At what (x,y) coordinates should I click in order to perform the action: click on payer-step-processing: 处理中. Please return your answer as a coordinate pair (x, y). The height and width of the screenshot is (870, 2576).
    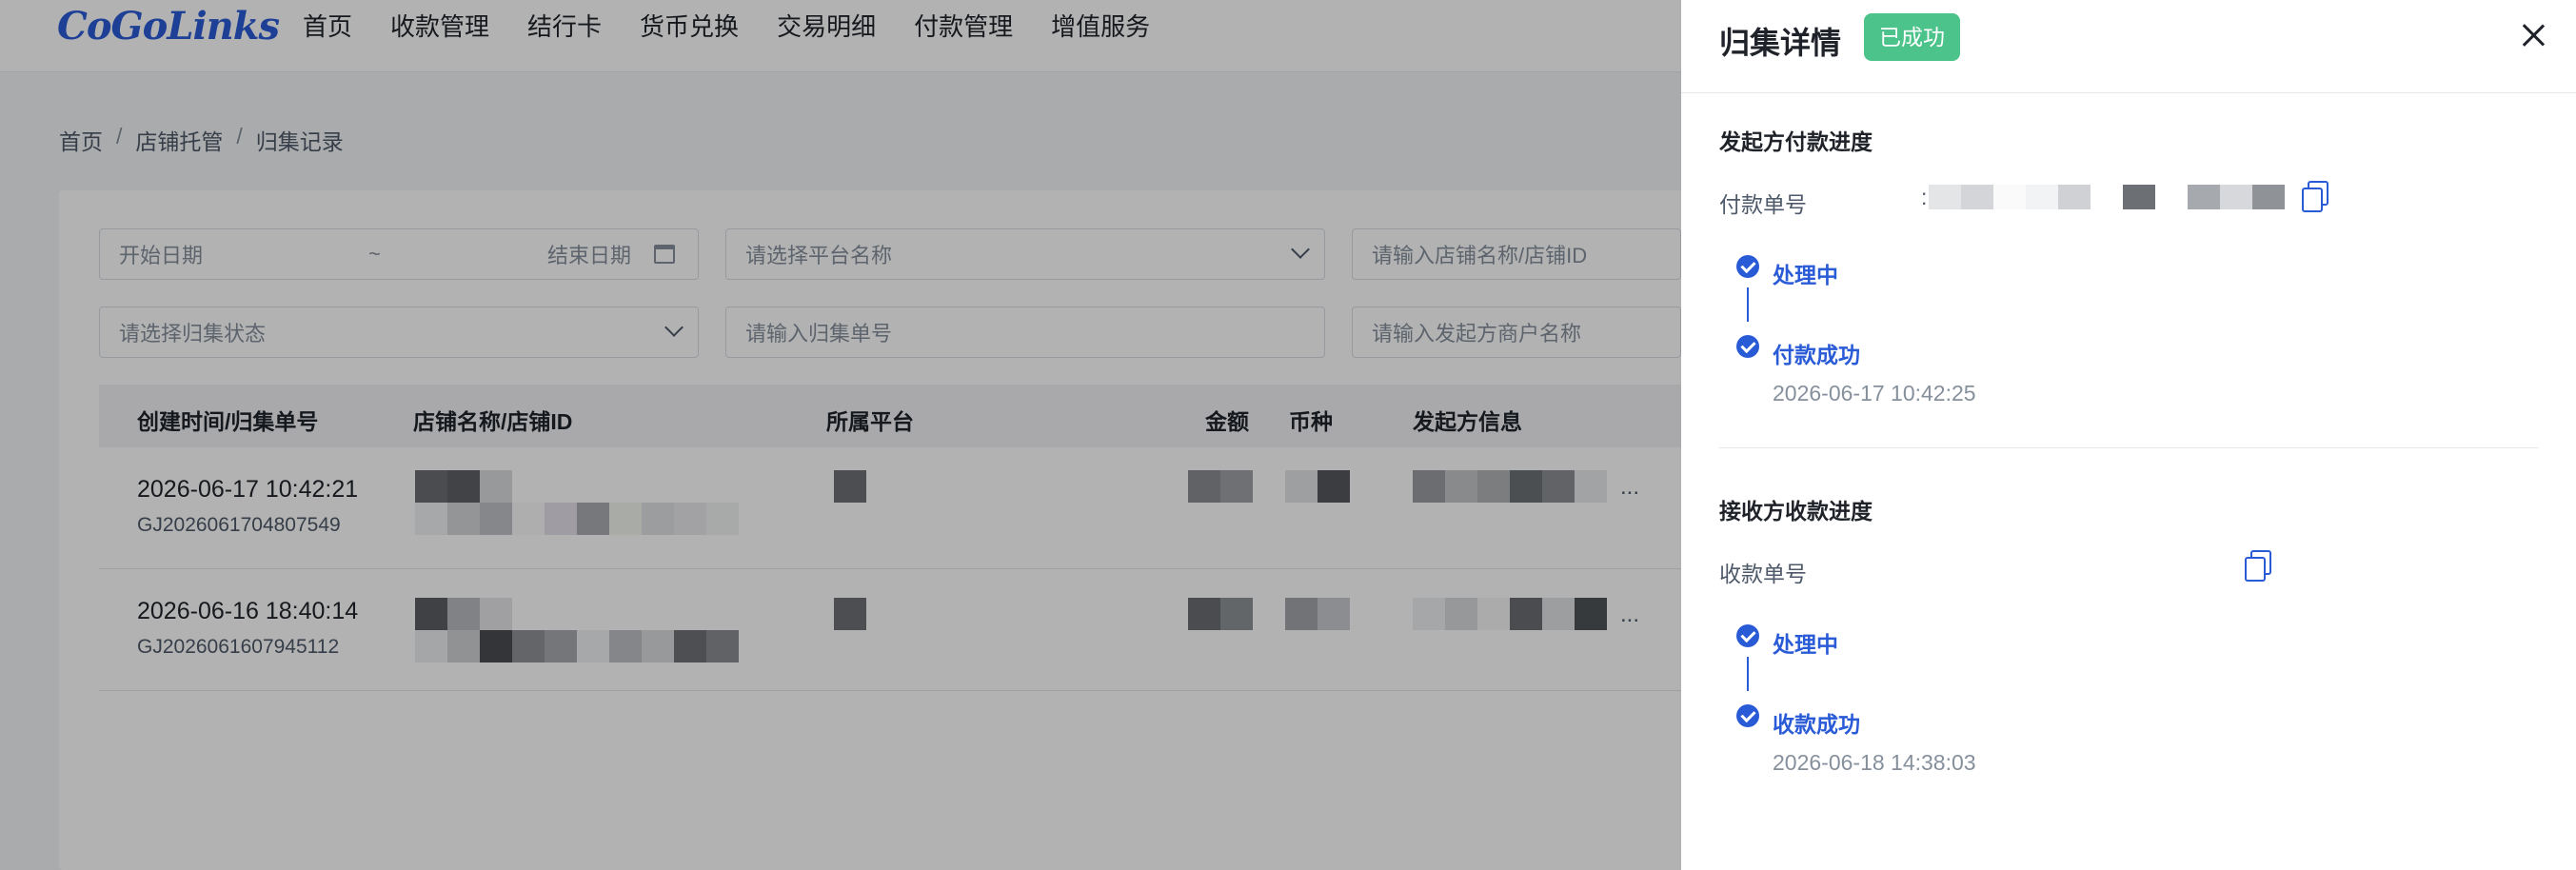
    Looking at the image, I should click on (1805, 275).